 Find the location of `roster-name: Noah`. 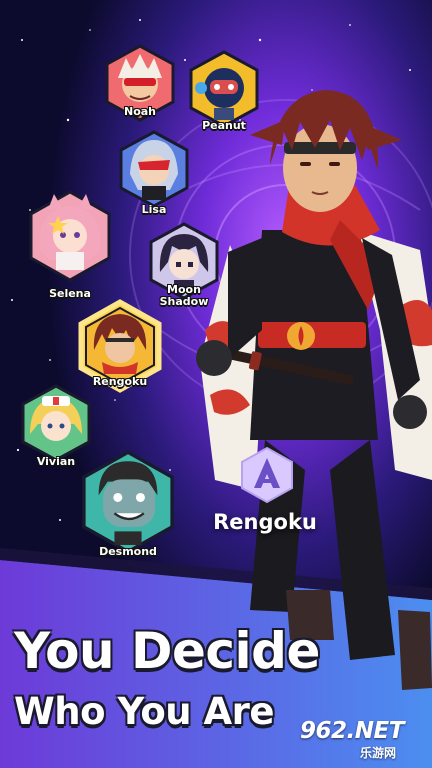

roster-name: Noah is located at coordinates (140, 111).